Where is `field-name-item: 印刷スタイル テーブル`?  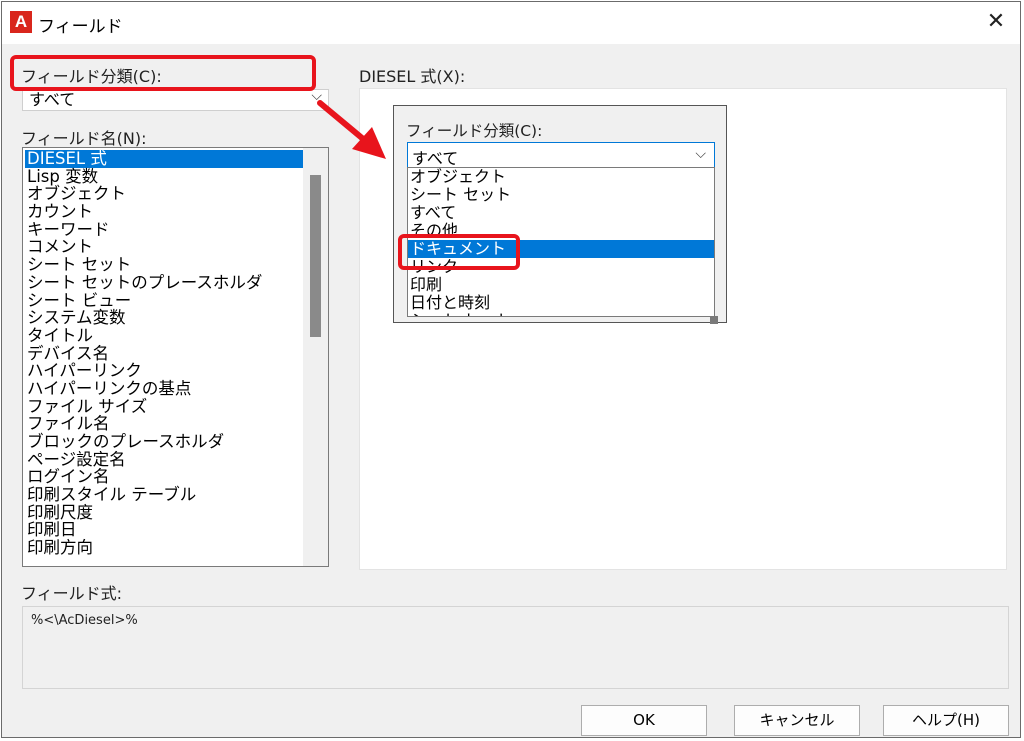
field-name-item: 印刷スタイル テーブル is located at coordinates (165, 495).